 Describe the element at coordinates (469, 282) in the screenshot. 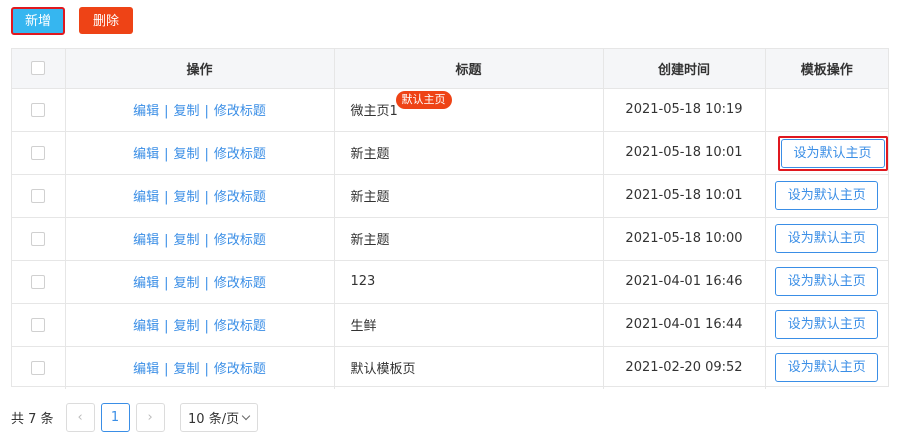

I see `row-title: 123` at that location.